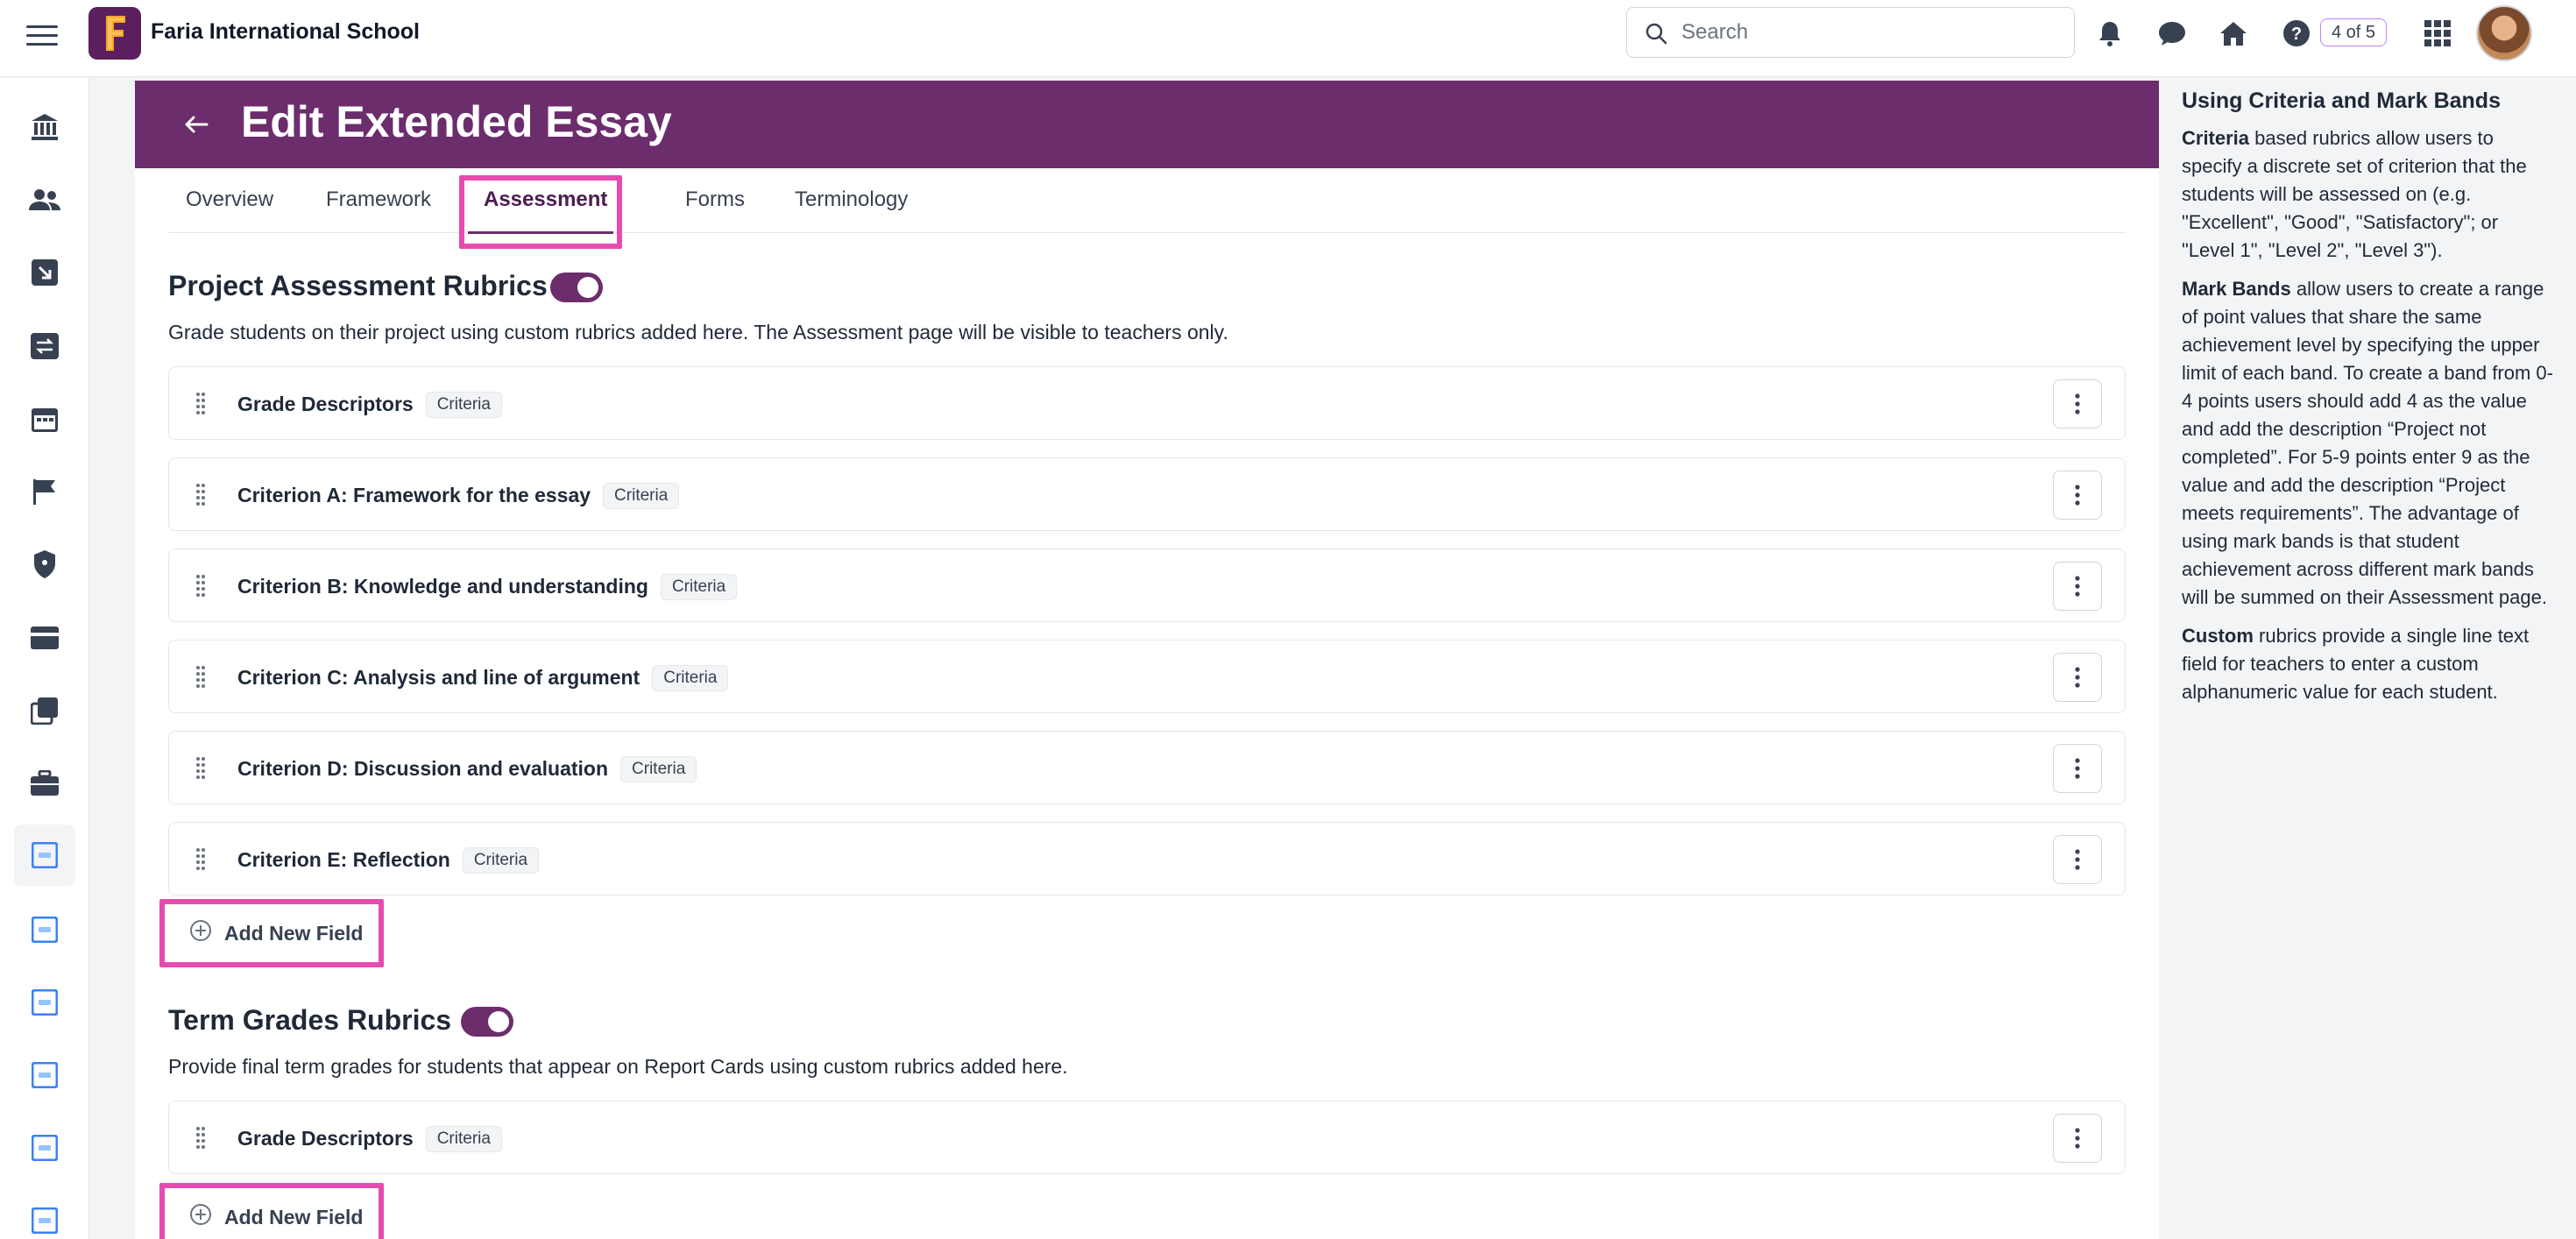 This screenshot has height=1239, width=2576. I want to click on rail-form-icon-active, so click(44, 855).